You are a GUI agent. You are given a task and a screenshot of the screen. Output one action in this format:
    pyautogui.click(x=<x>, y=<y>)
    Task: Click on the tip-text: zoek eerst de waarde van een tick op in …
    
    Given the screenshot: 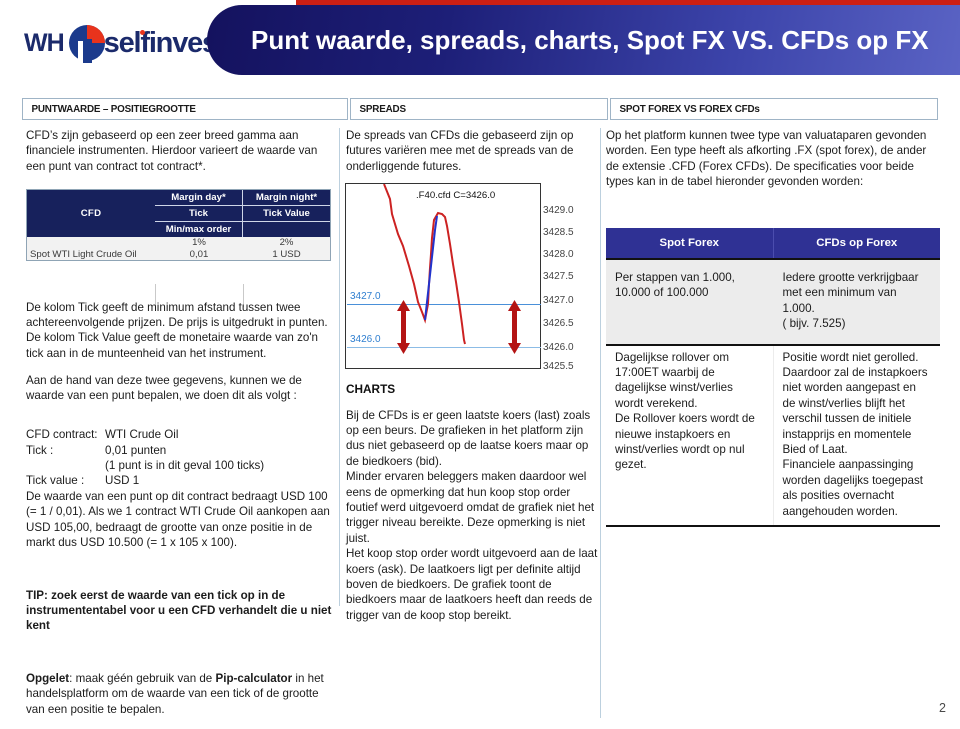 What is the action you would take?
    pyautogui.click(x=179, y=610)
    